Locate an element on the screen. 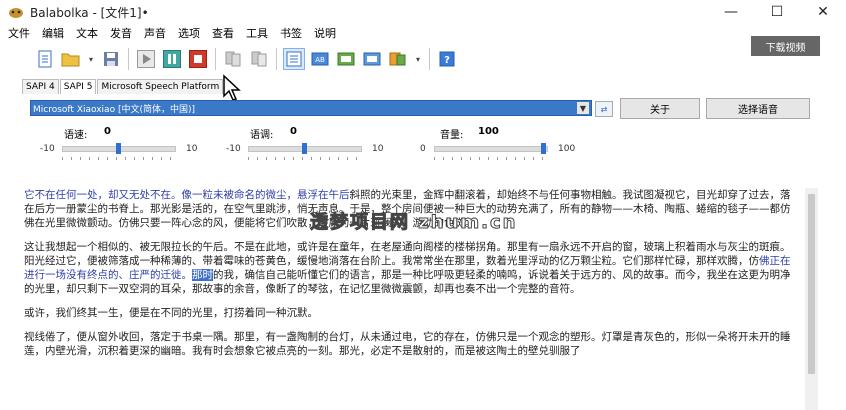 This screenshot has width=846, height=410. voice-selected-value: Microsoft Xiaoxiao [中文(简体，中国)] is located at coordinates (114, 109).